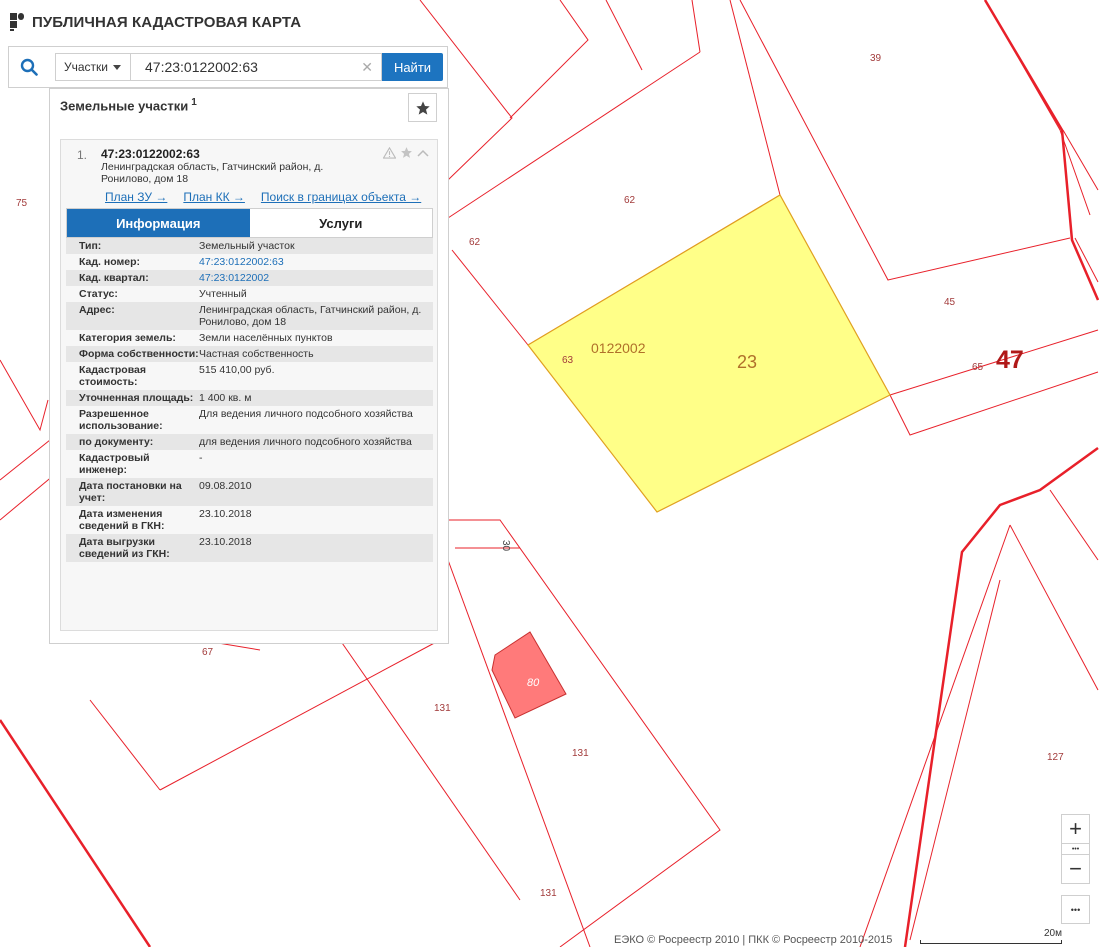 Image resolution: width=1099 pixels, height=947 pixels. Describe the element at coordinates (247, 246) in the screenshot. I see `info-value: Земельный участок` at that location.